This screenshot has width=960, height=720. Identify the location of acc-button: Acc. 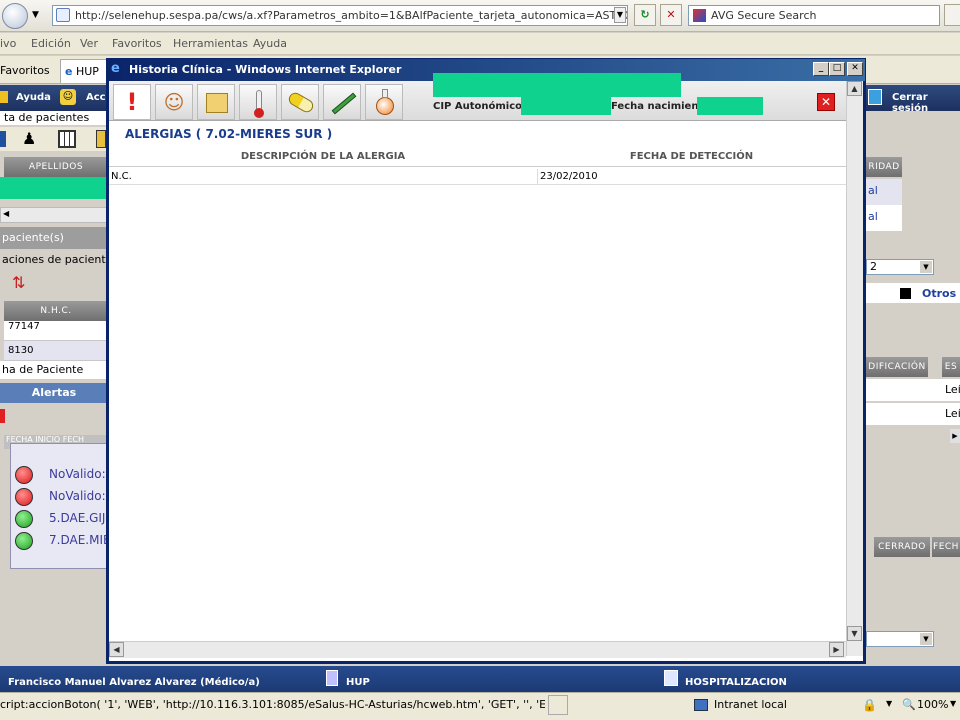
(96, 97).